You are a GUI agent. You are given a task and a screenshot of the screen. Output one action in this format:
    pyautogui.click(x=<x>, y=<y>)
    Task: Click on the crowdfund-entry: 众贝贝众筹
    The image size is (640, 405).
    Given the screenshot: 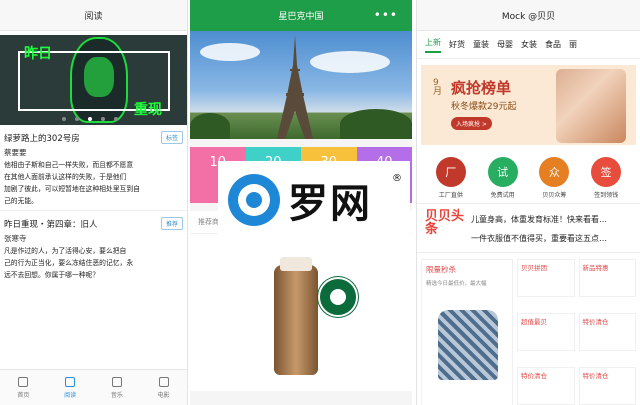 What is the action you would take?
    pyautogui.click(x=554, y=178)
    